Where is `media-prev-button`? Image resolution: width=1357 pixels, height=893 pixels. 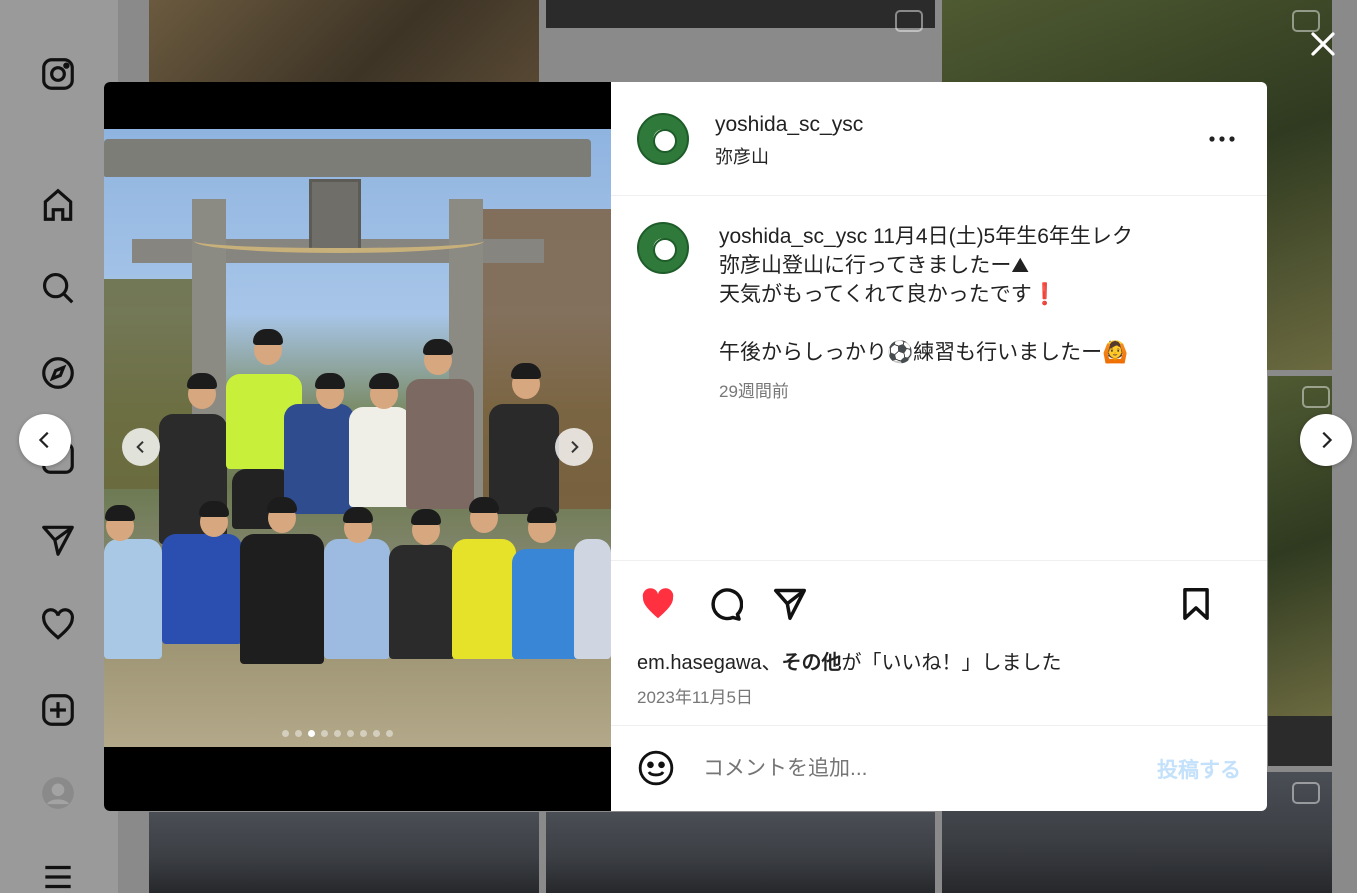
media-prev-button is located at coordinates (141, 447).